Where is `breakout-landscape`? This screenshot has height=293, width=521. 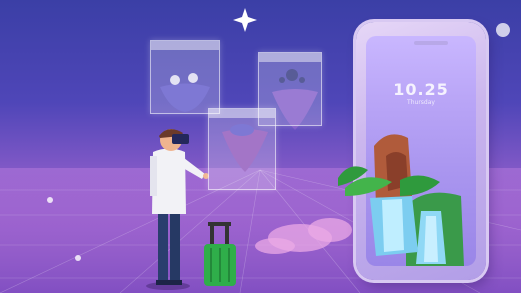
breakout-landscape is located at coordinates (389, 211).